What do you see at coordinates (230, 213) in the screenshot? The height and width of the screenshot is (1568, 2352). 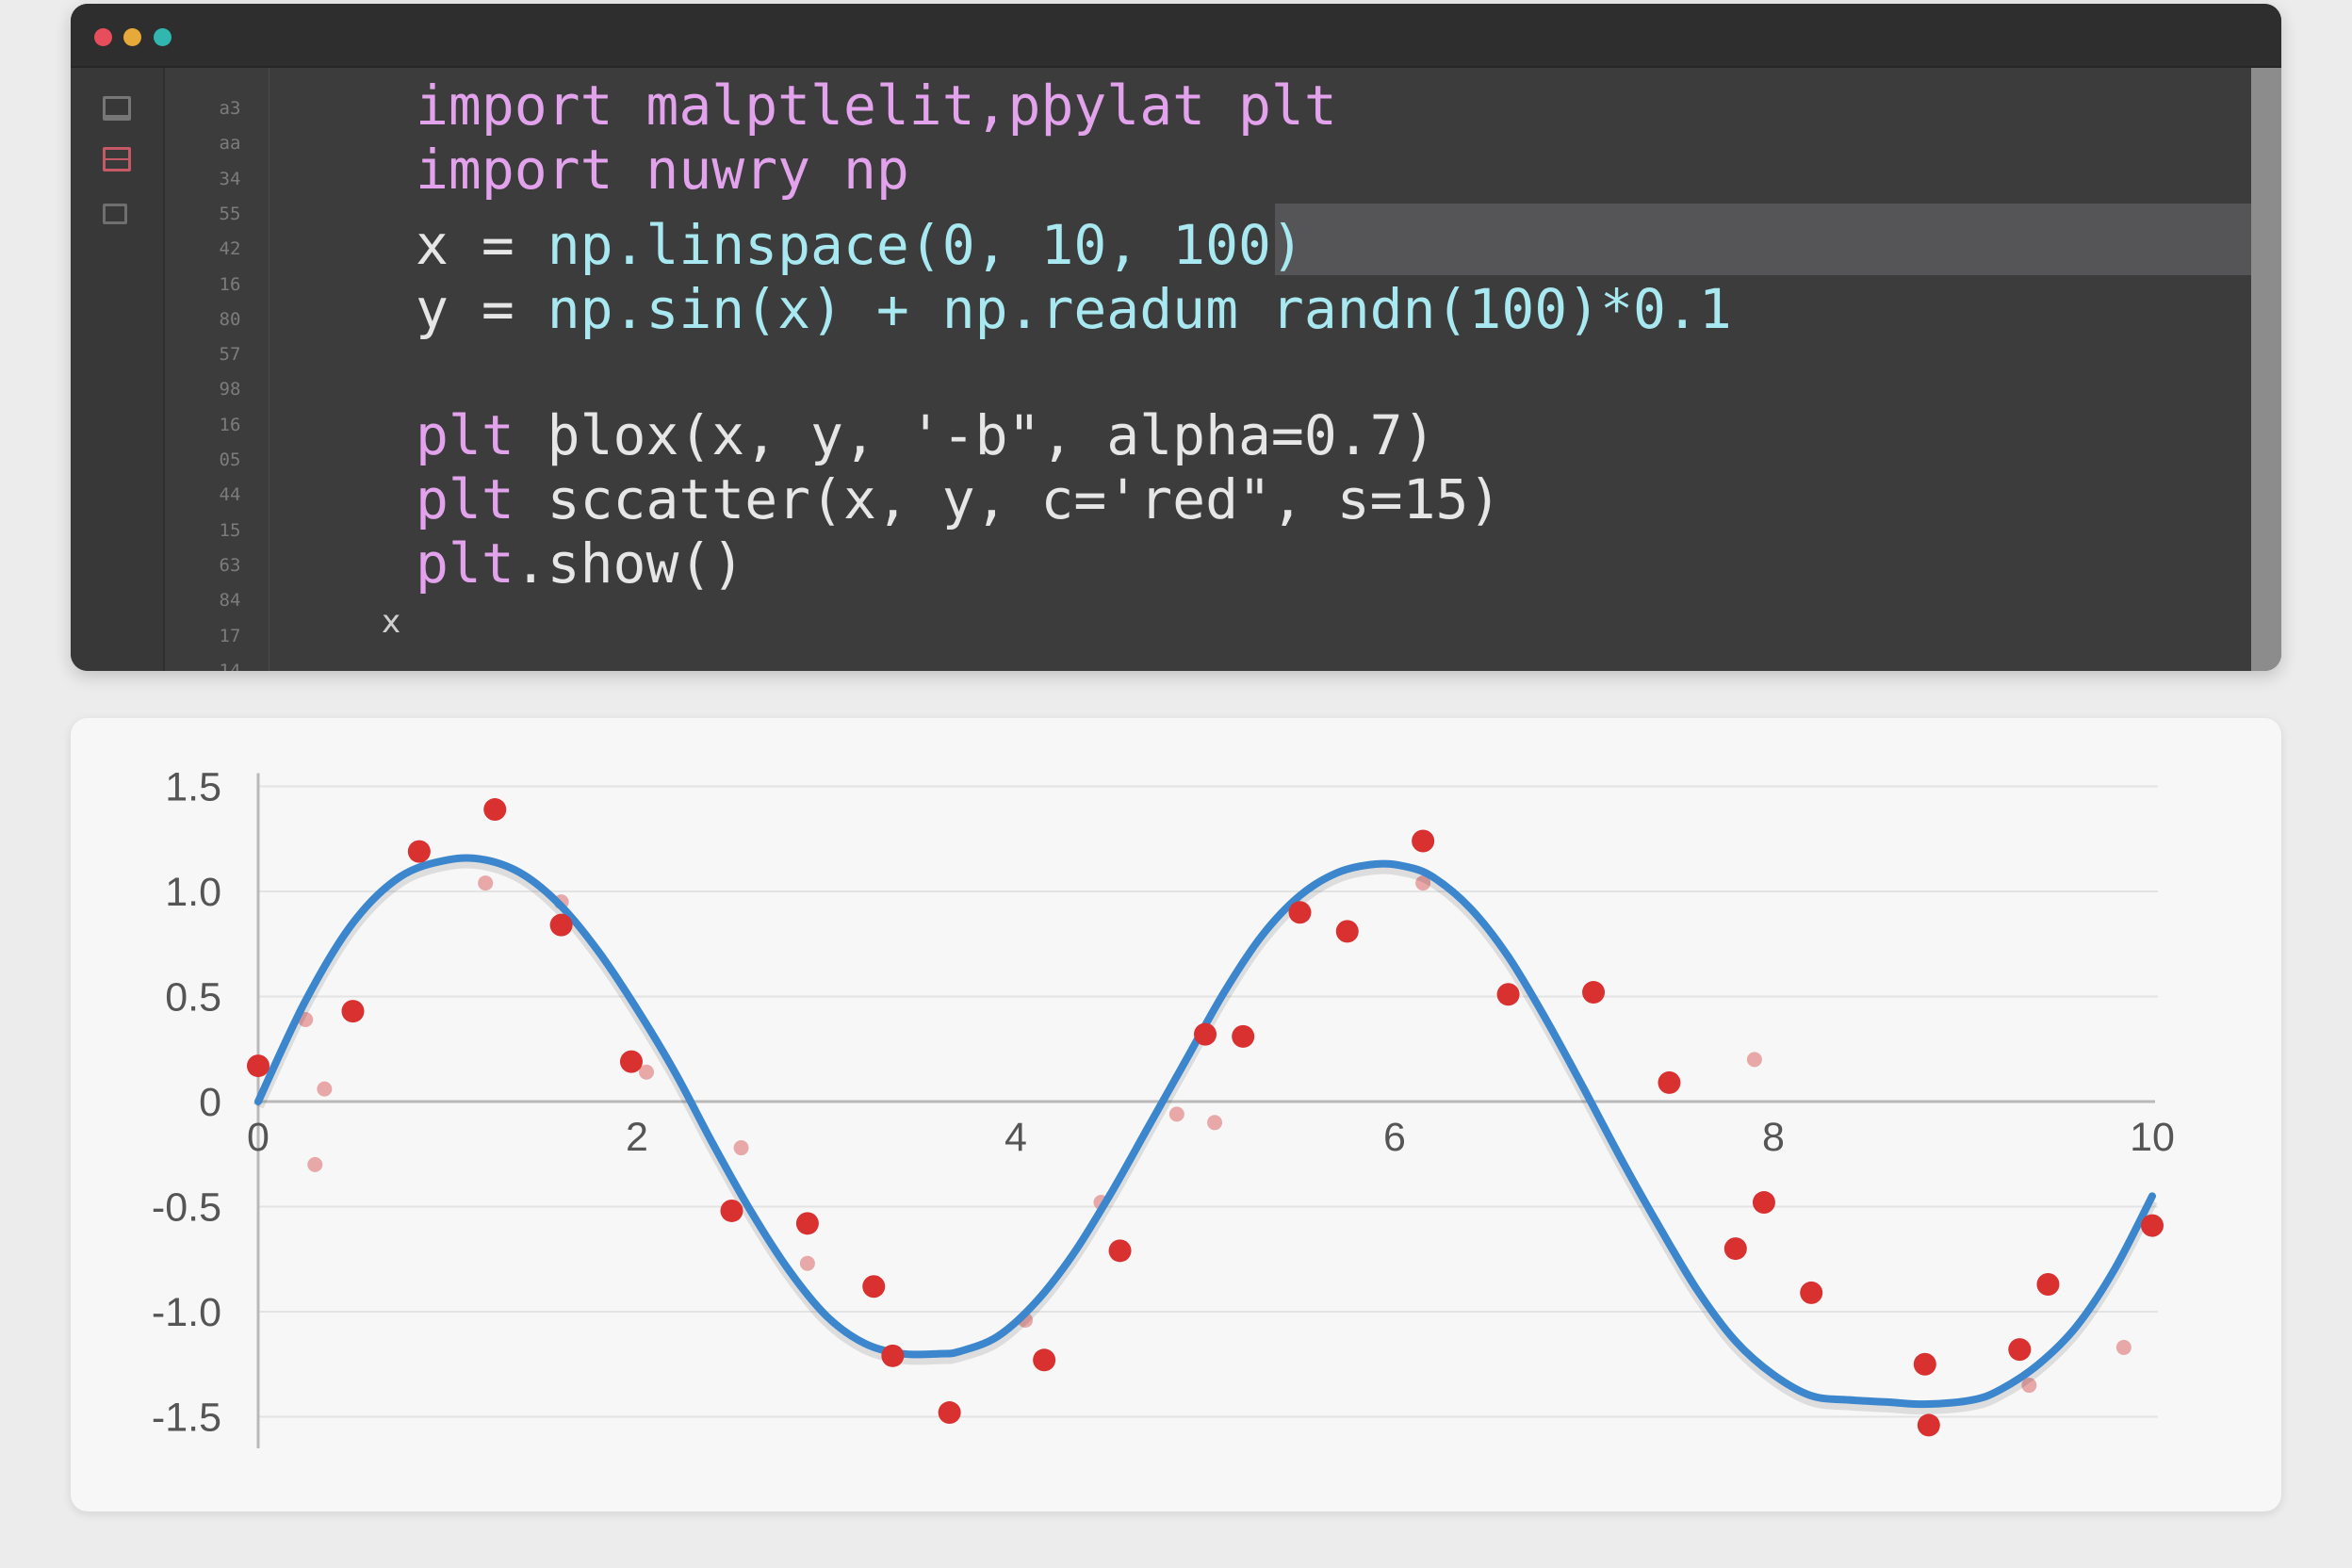 I see `line-number: 55` at bounding box center [230, 213].